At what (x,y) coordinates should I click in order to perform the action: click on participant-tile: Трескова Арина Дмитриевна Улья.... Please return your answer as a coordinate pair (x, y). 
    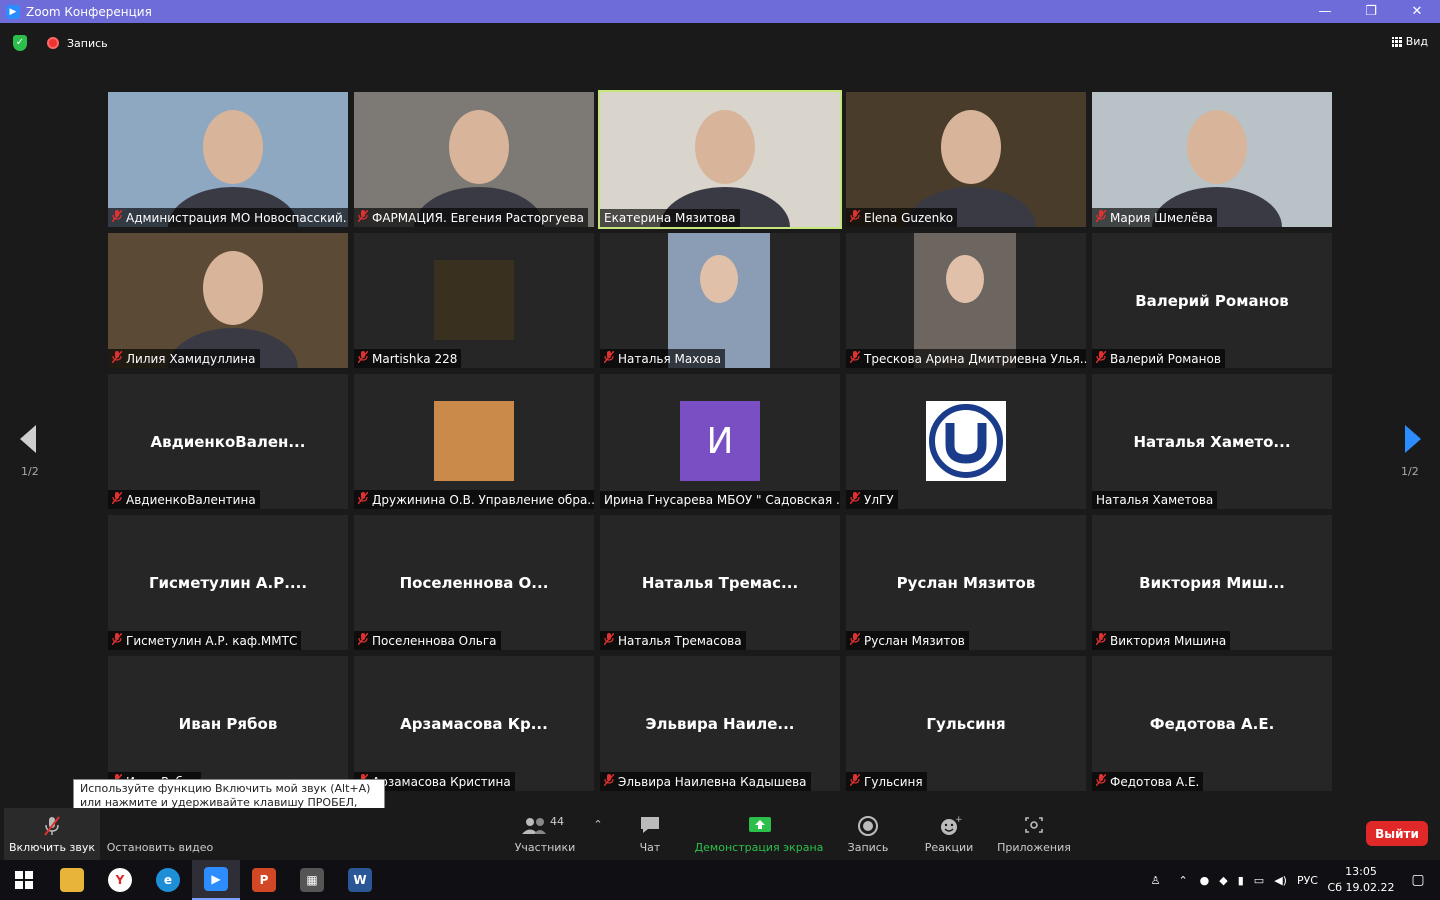
    Looking at the image, I should click on (966, 300).